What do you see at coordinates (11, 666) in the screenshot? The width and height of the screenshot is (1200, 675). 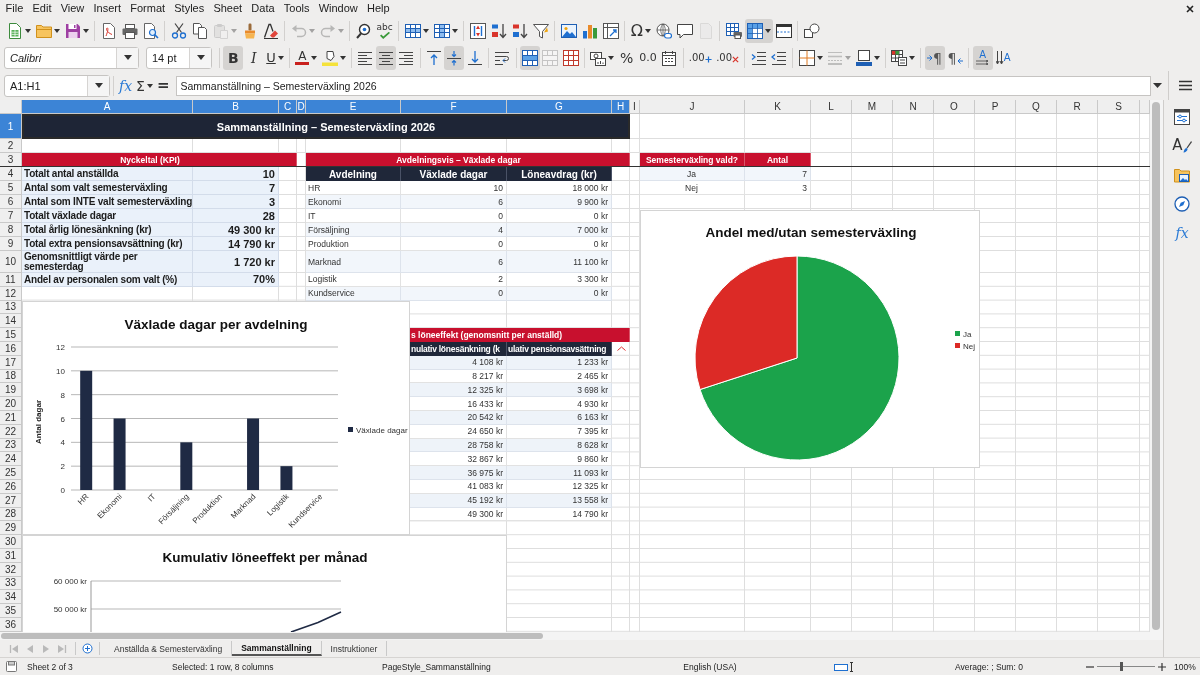 I see `document-status-icon` at bounding box center [11, 666].